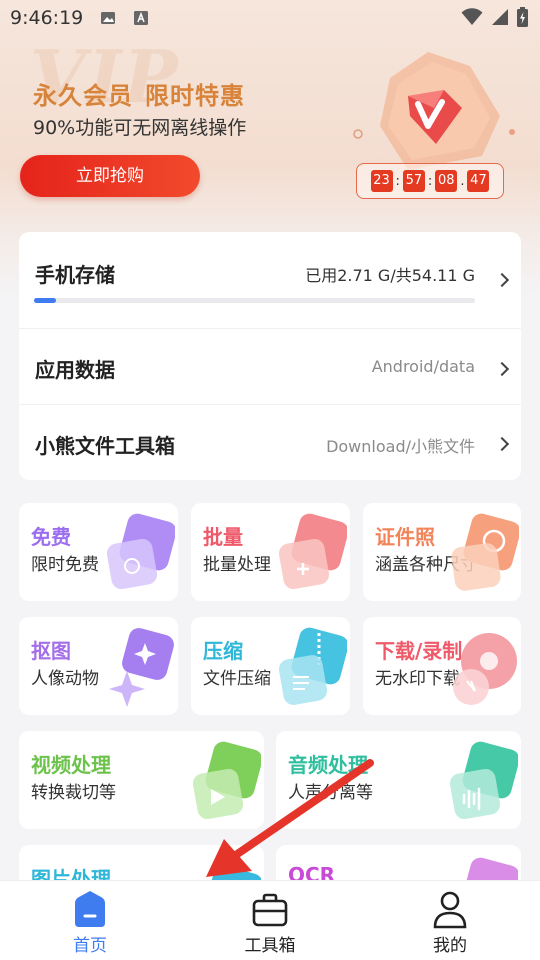  Describe the element at coordinates (75, 275) in the screenshot. I see `phone-storage-title: 手机存储` at that location.